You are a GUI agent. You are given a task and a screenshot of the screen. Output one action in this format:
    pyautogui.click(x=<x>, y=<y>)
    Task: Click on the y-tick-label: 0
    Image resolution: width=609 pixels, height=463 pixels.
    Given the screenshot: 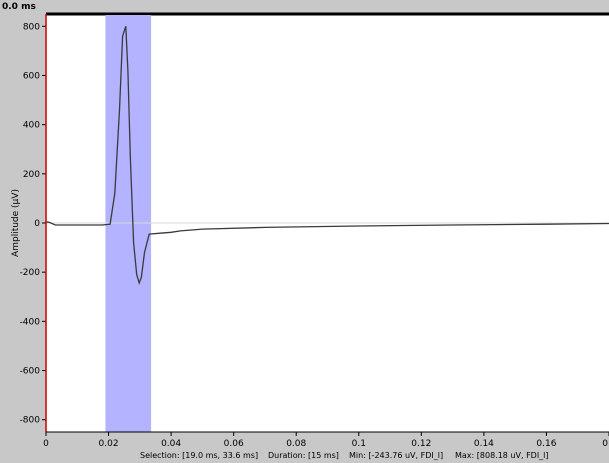 What is the action you would take?
    pyautogui.click(x=37, y=224)
    